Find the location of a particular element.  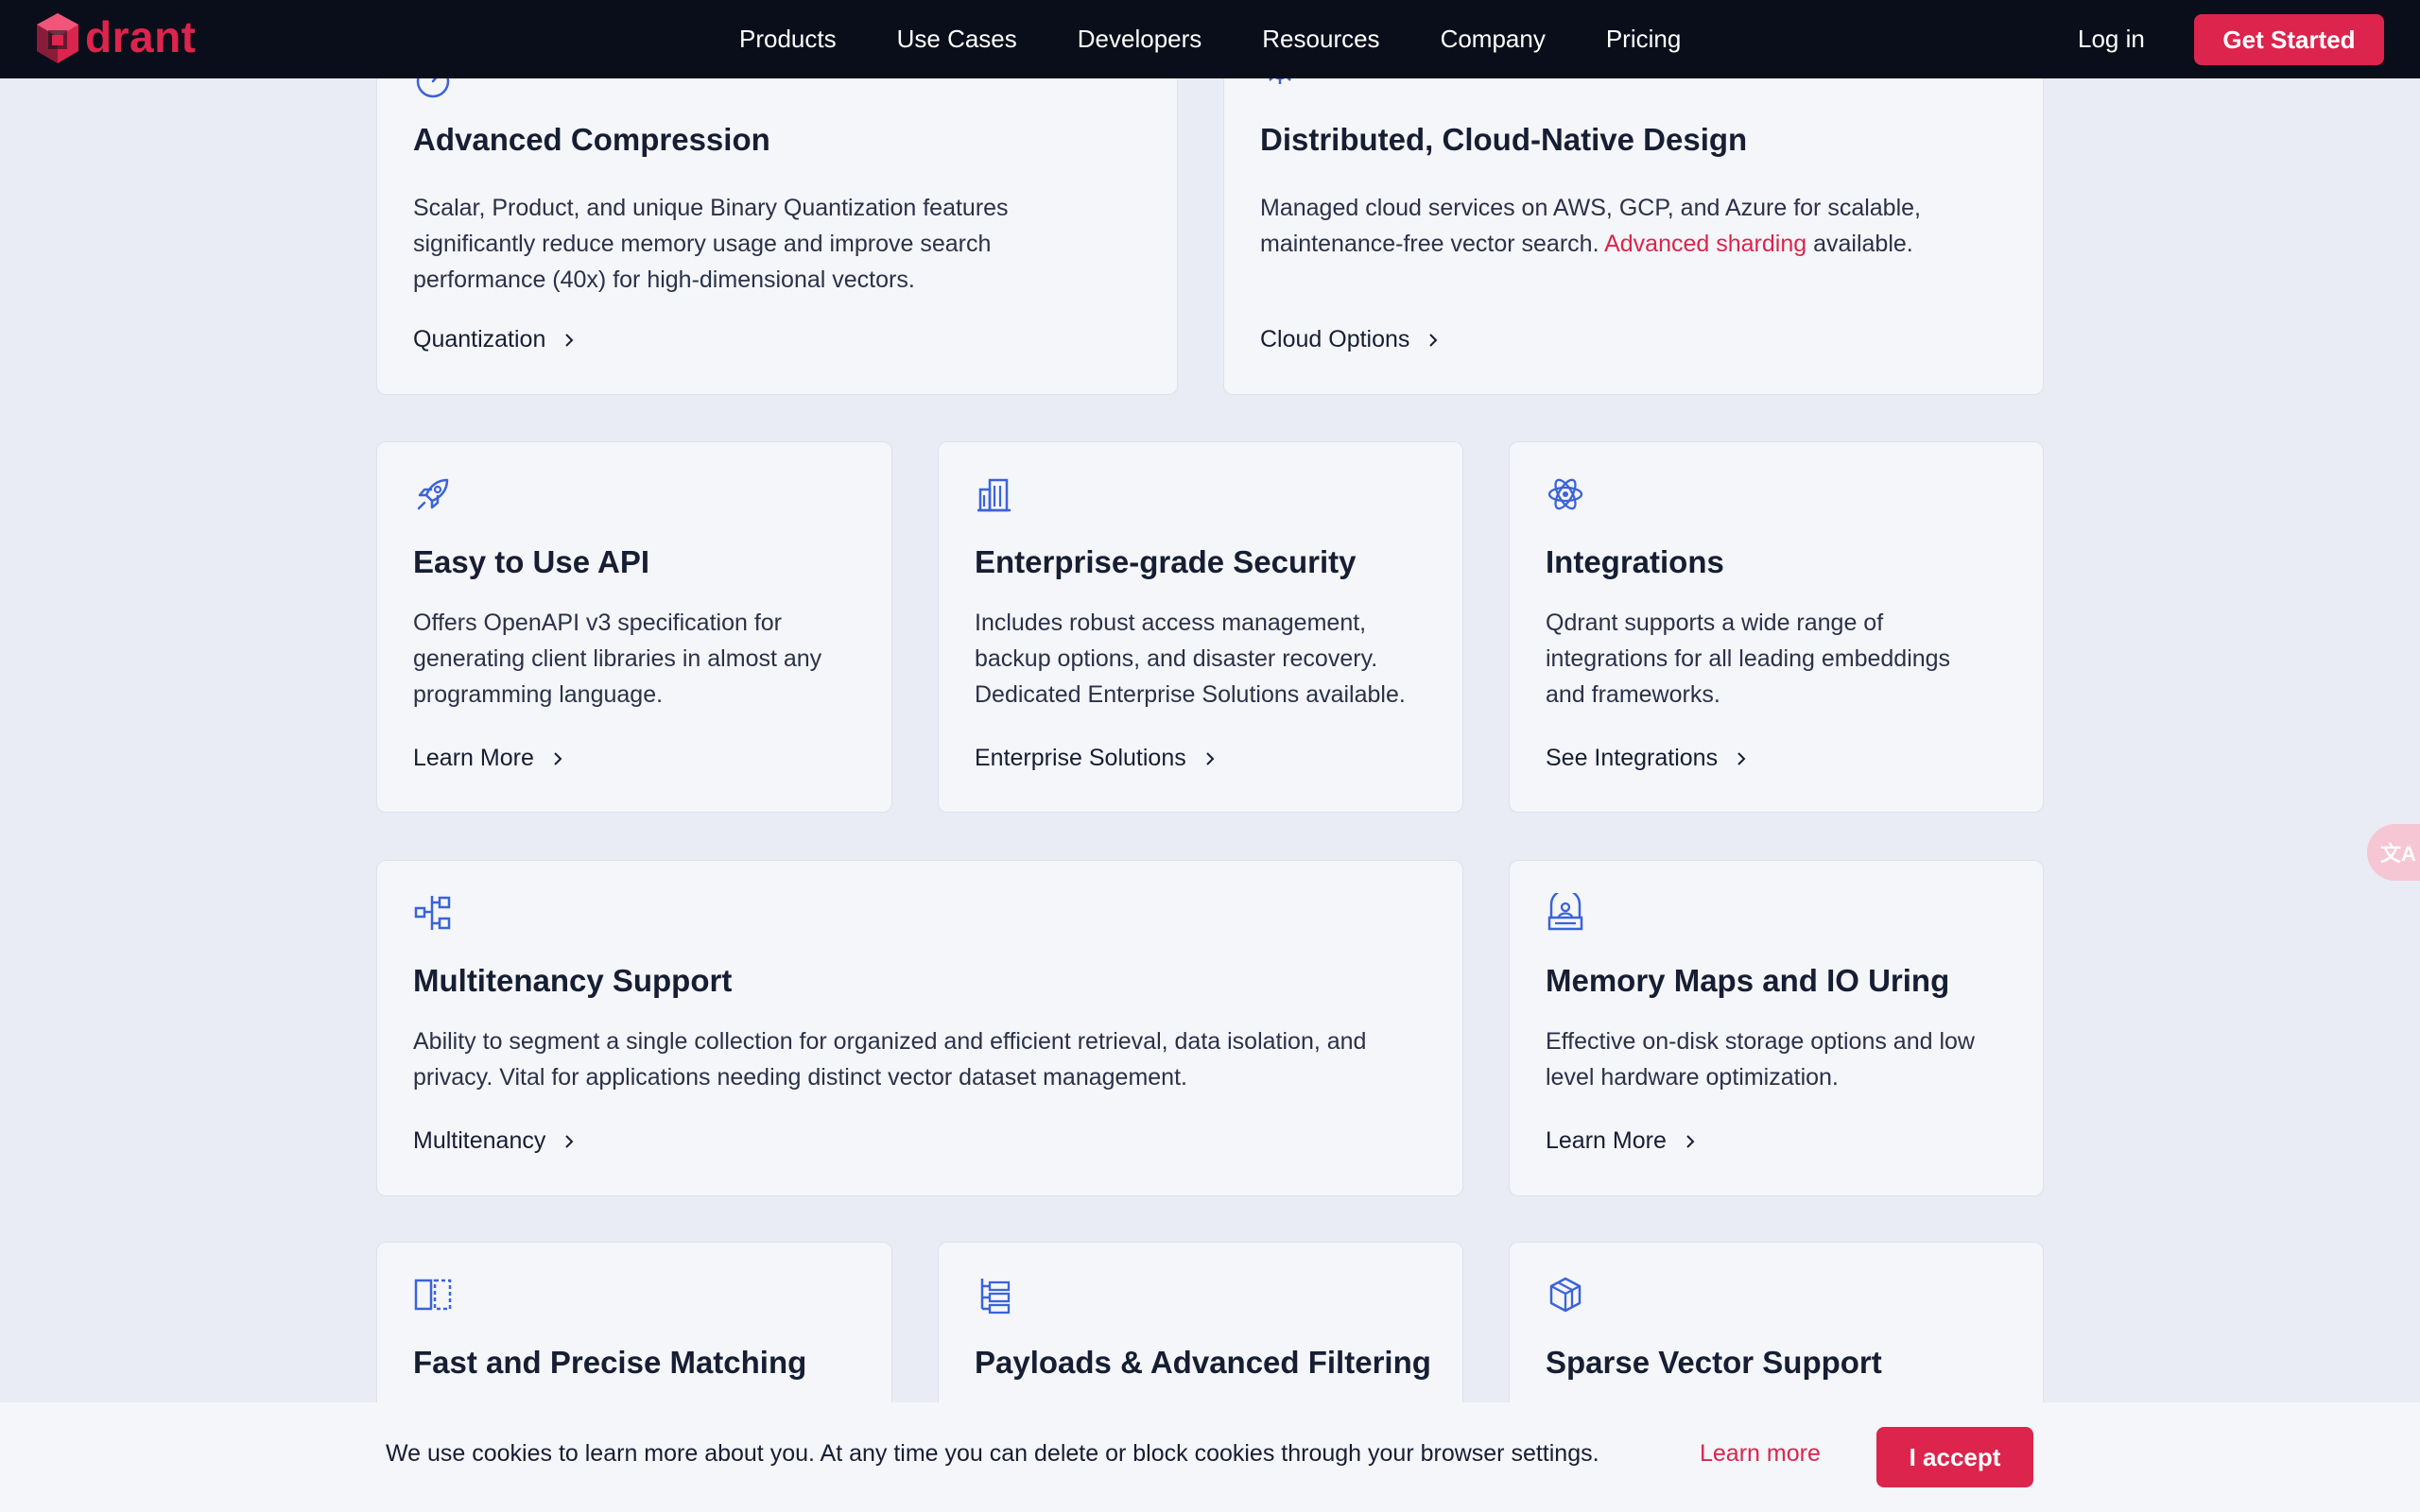

multitenancy-link: Multitenancy is located at coordinates (494, 1141).